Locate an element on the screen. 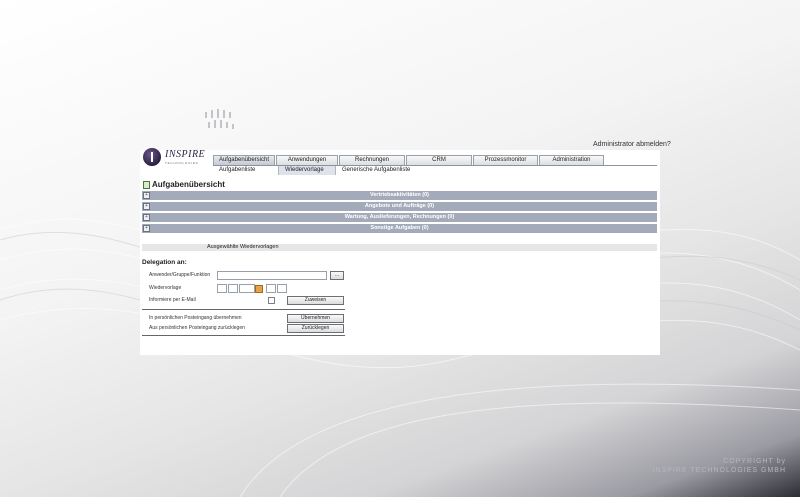 This screenshot has width=800, height=497. category-label: Wartung, Auslieferungen, Rechnungen (0) is located at coordinates (399, 217).